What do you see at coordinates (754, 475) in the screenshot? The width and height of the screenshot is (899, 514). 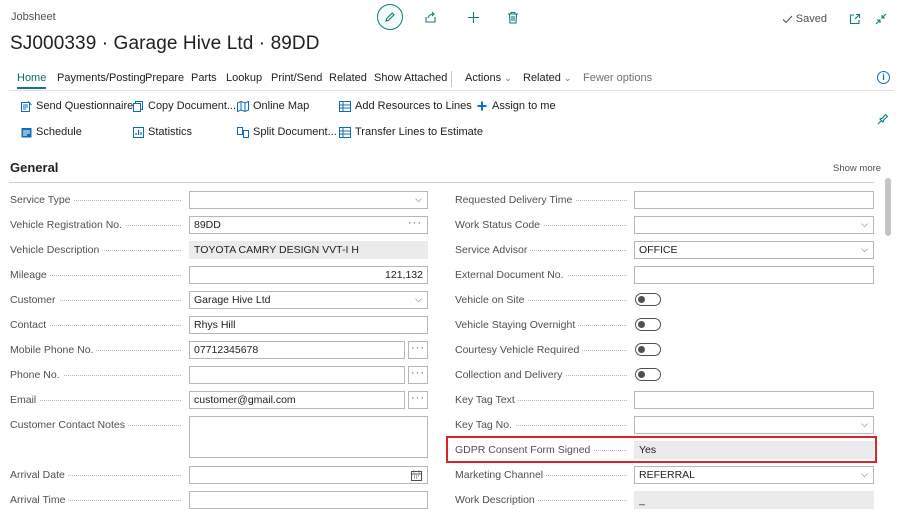 I see `marketing-channel-select: REFERRAL ⌵` at bounding box center [754, 475].